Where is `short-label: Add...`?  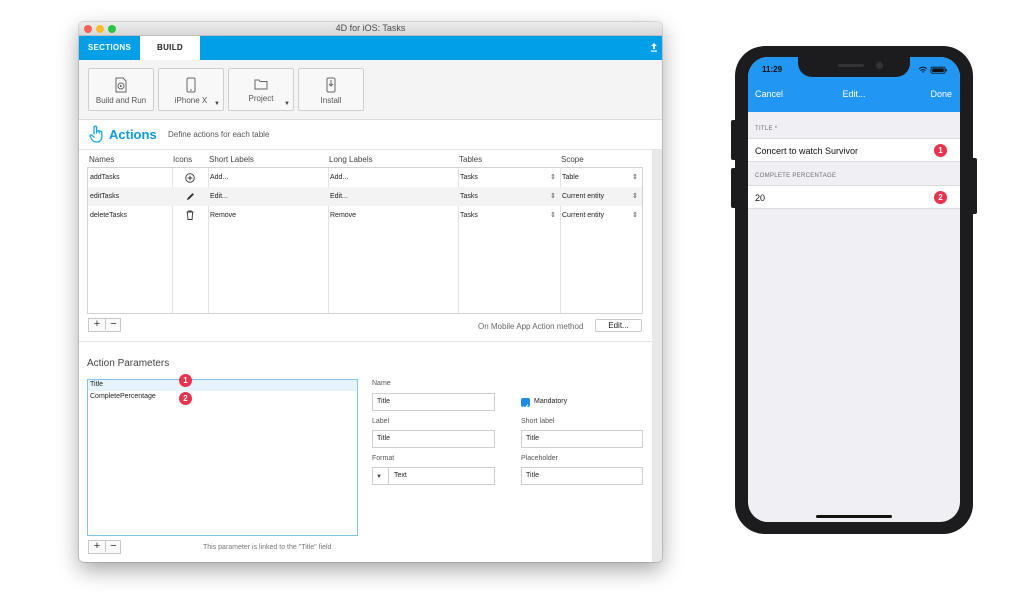 short-label: Add... is located at coordinates (219, 177).